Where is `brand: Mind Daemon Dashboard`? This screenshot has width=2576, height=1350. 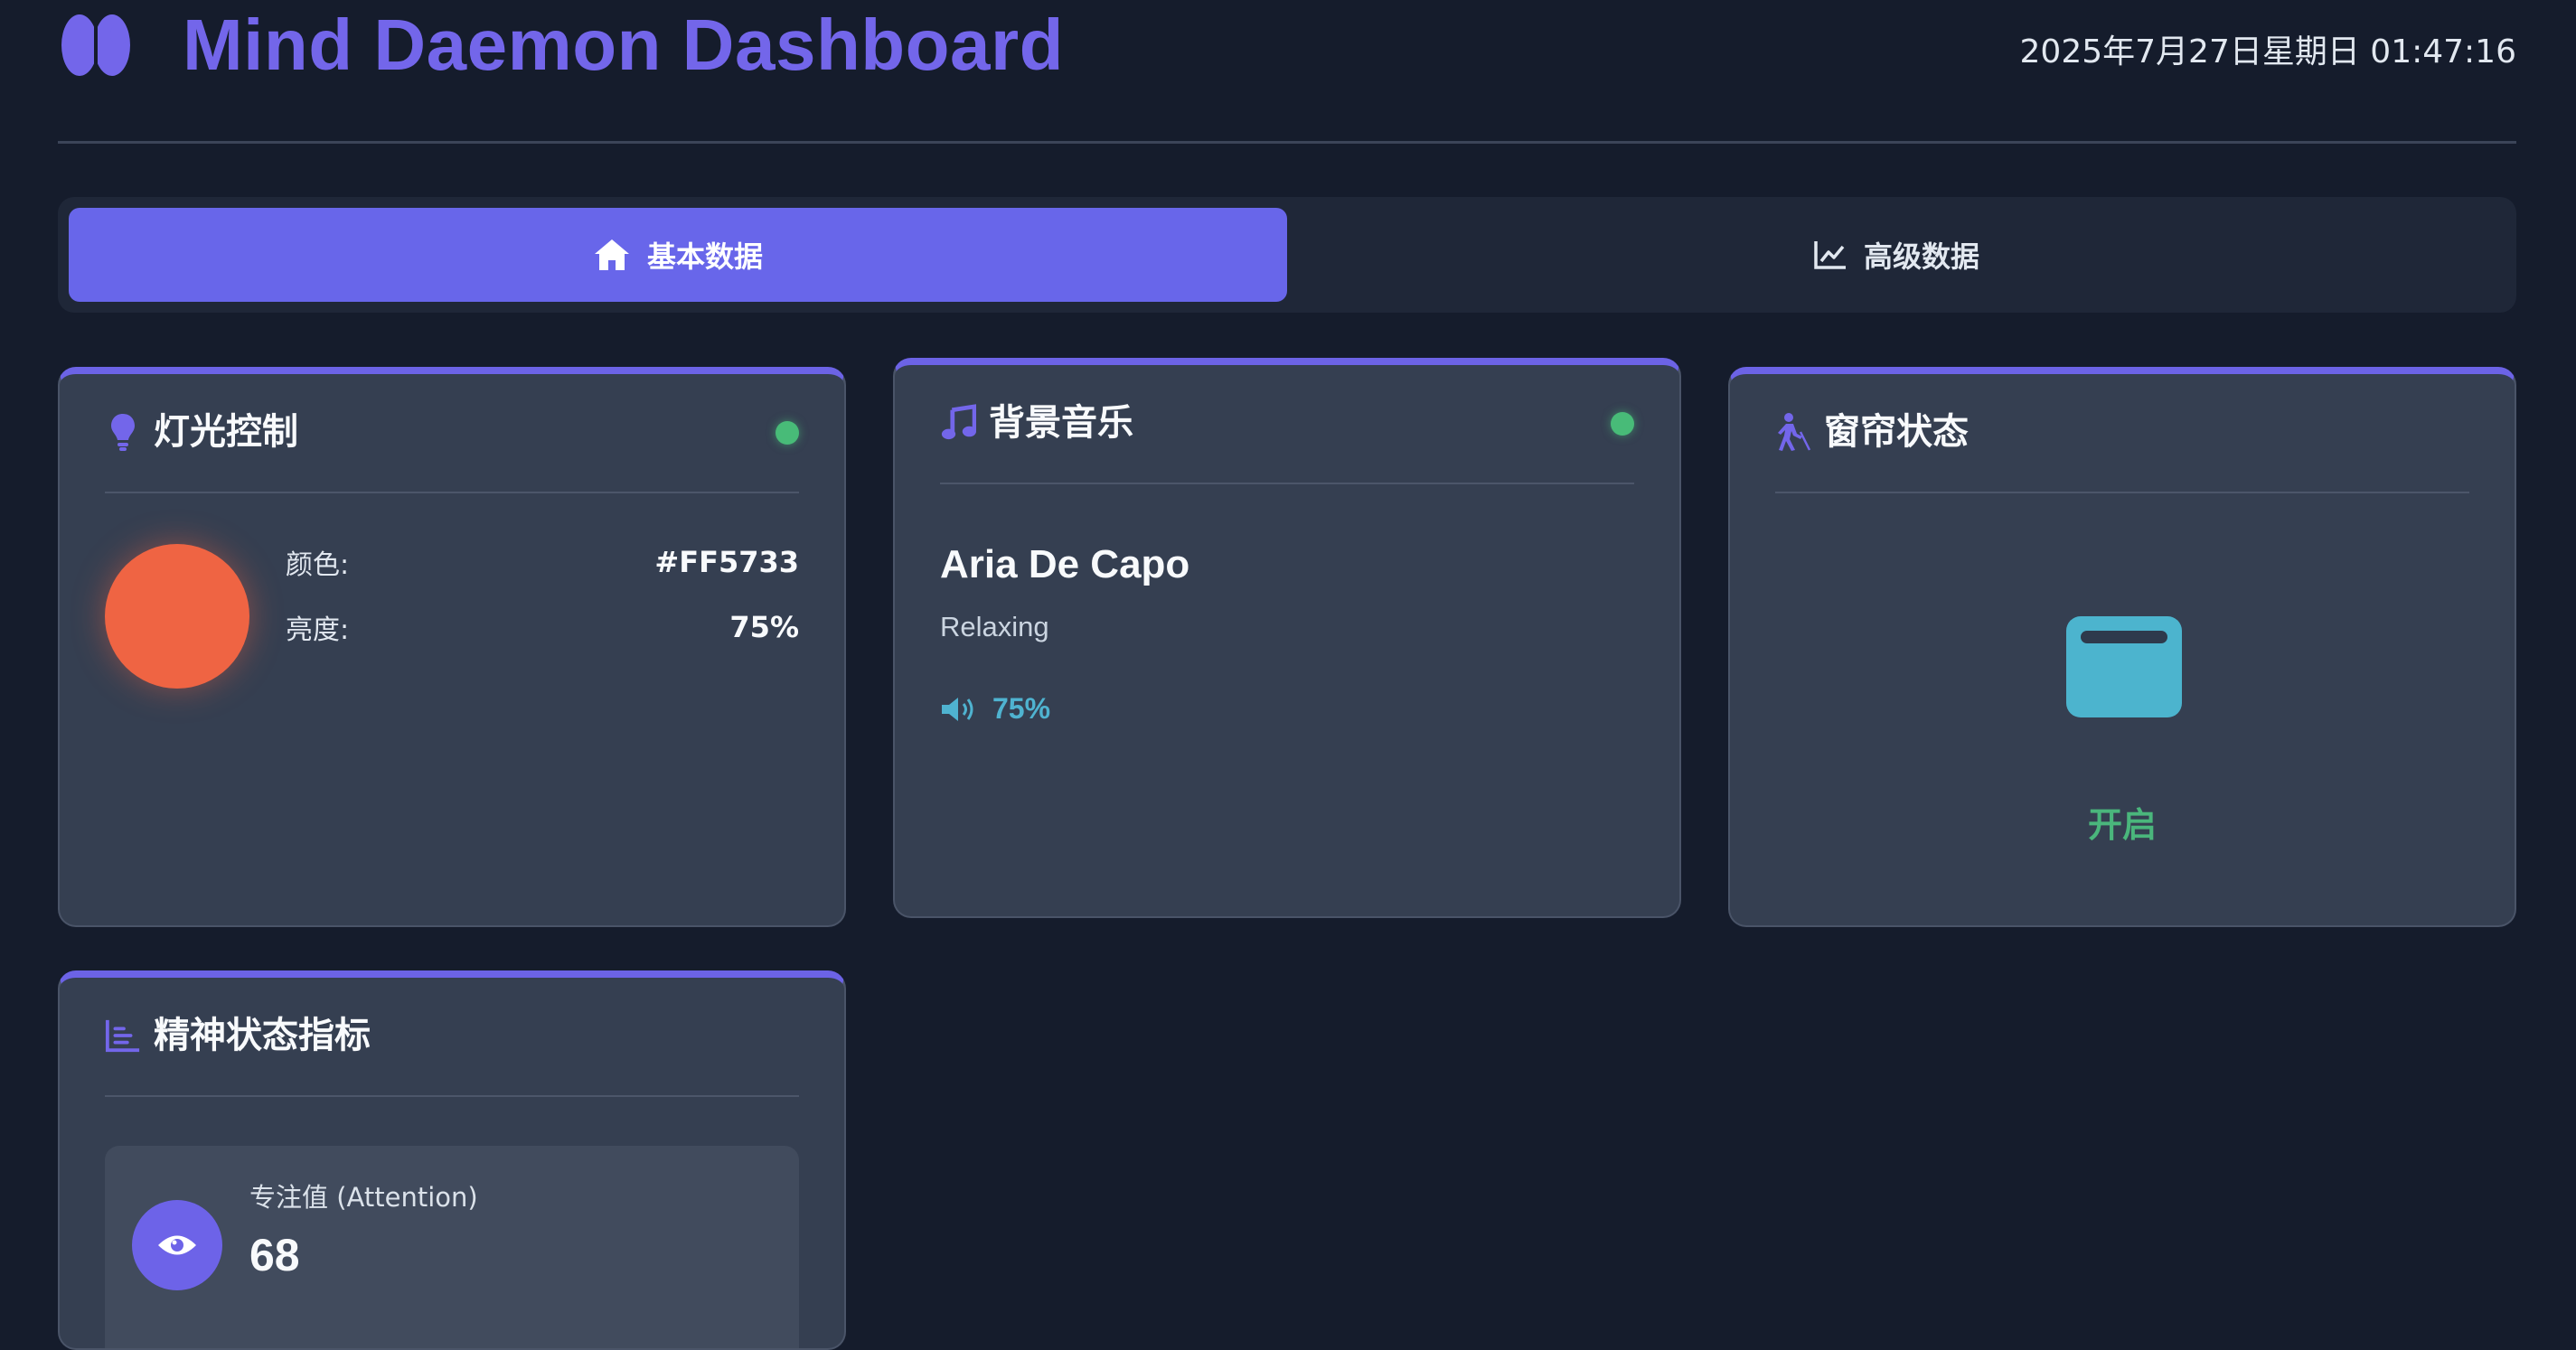
brand: Mind Daemon Dashboard is located at coordinates (561, 45).